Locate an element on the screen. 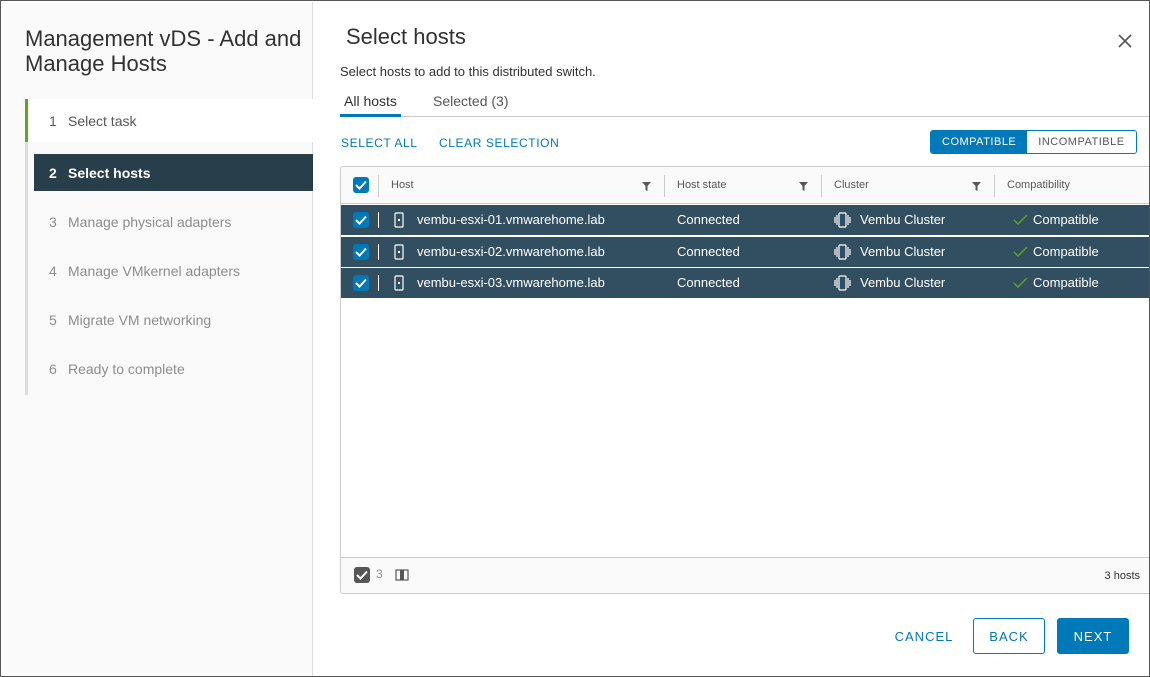 Image resolution: width=1150 pixels, height=677 pixels. columns-icon is located at coordinates (402, 575).